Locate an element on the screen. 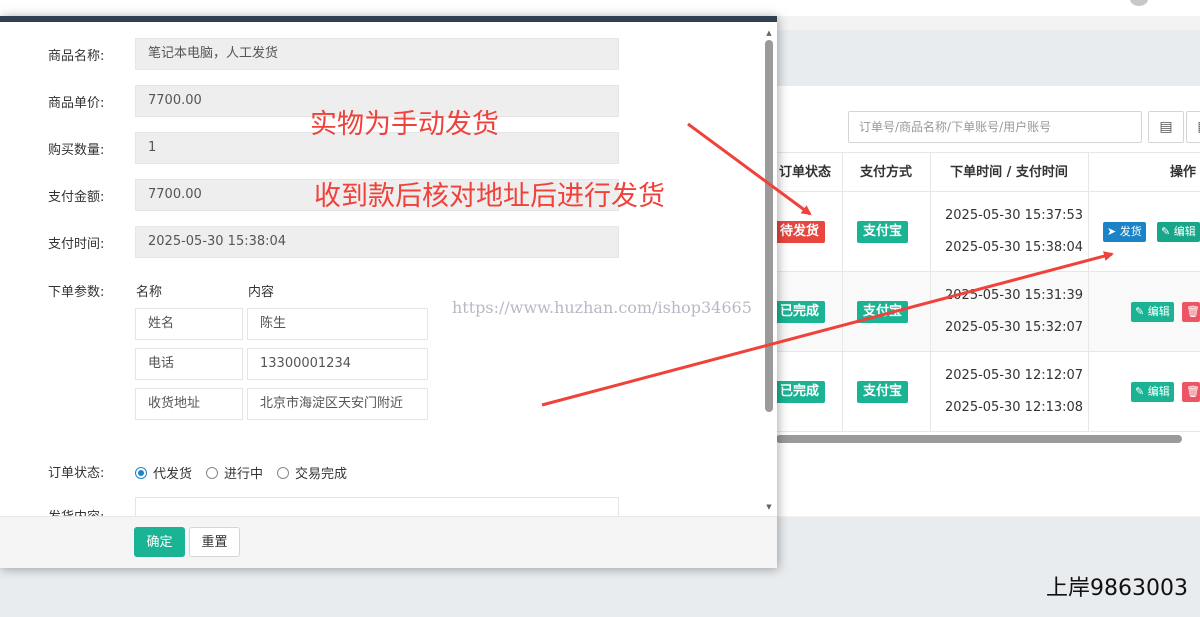 This screenshot has width=1200, height=617. radio-checked-icon is located at coordinates (141, 472).